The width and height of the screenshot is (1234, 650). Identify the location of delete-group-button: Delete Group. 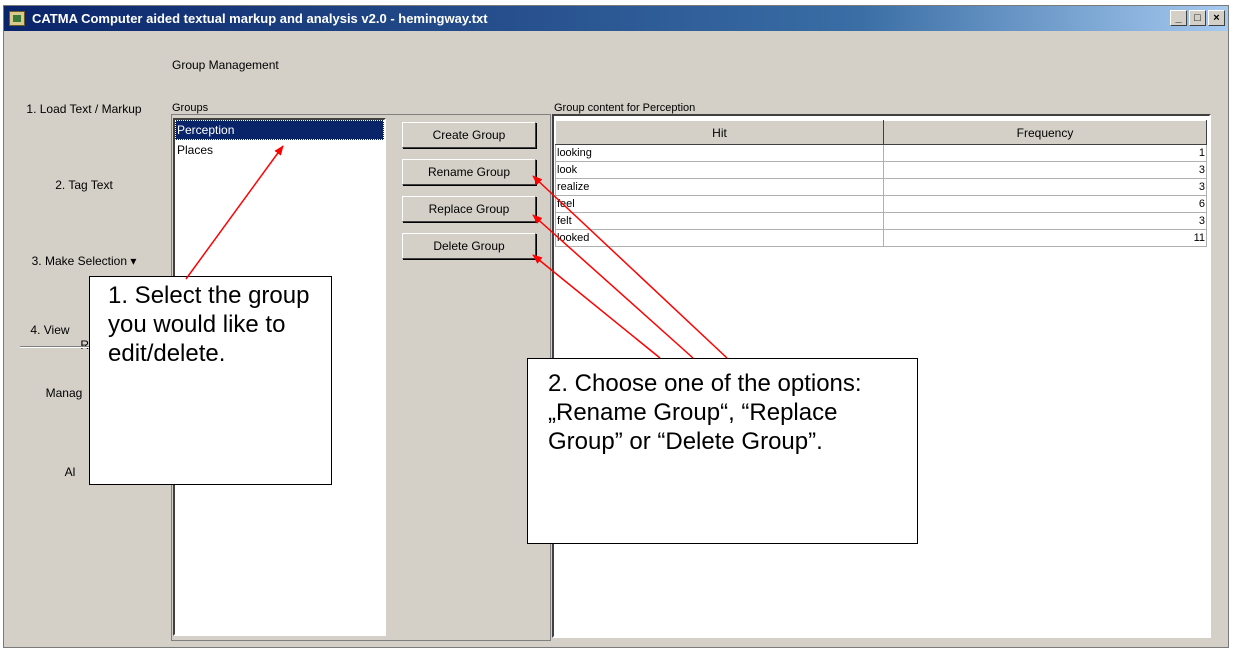
(469, 246).